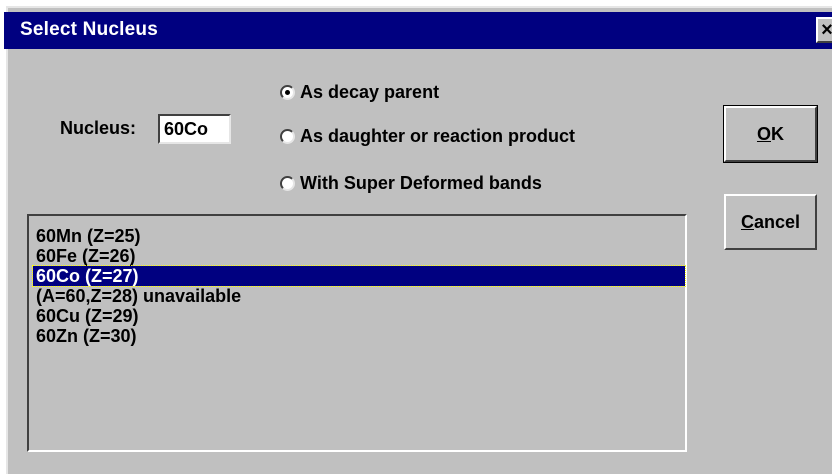 Image resolution: width=832 pixels, height=474 pixels. I want to click on close-button: ×, so click(824, 30).